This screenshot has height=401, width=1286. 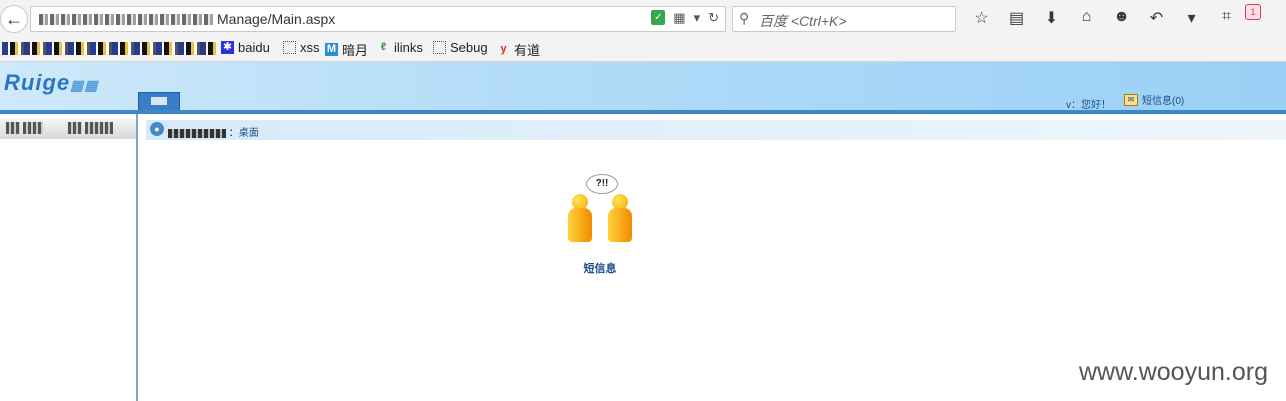 What do you see at coordinates (1086, 18) in the screenshot?
I see `home-icon: ⌂` at bounding box center [1086, 18].